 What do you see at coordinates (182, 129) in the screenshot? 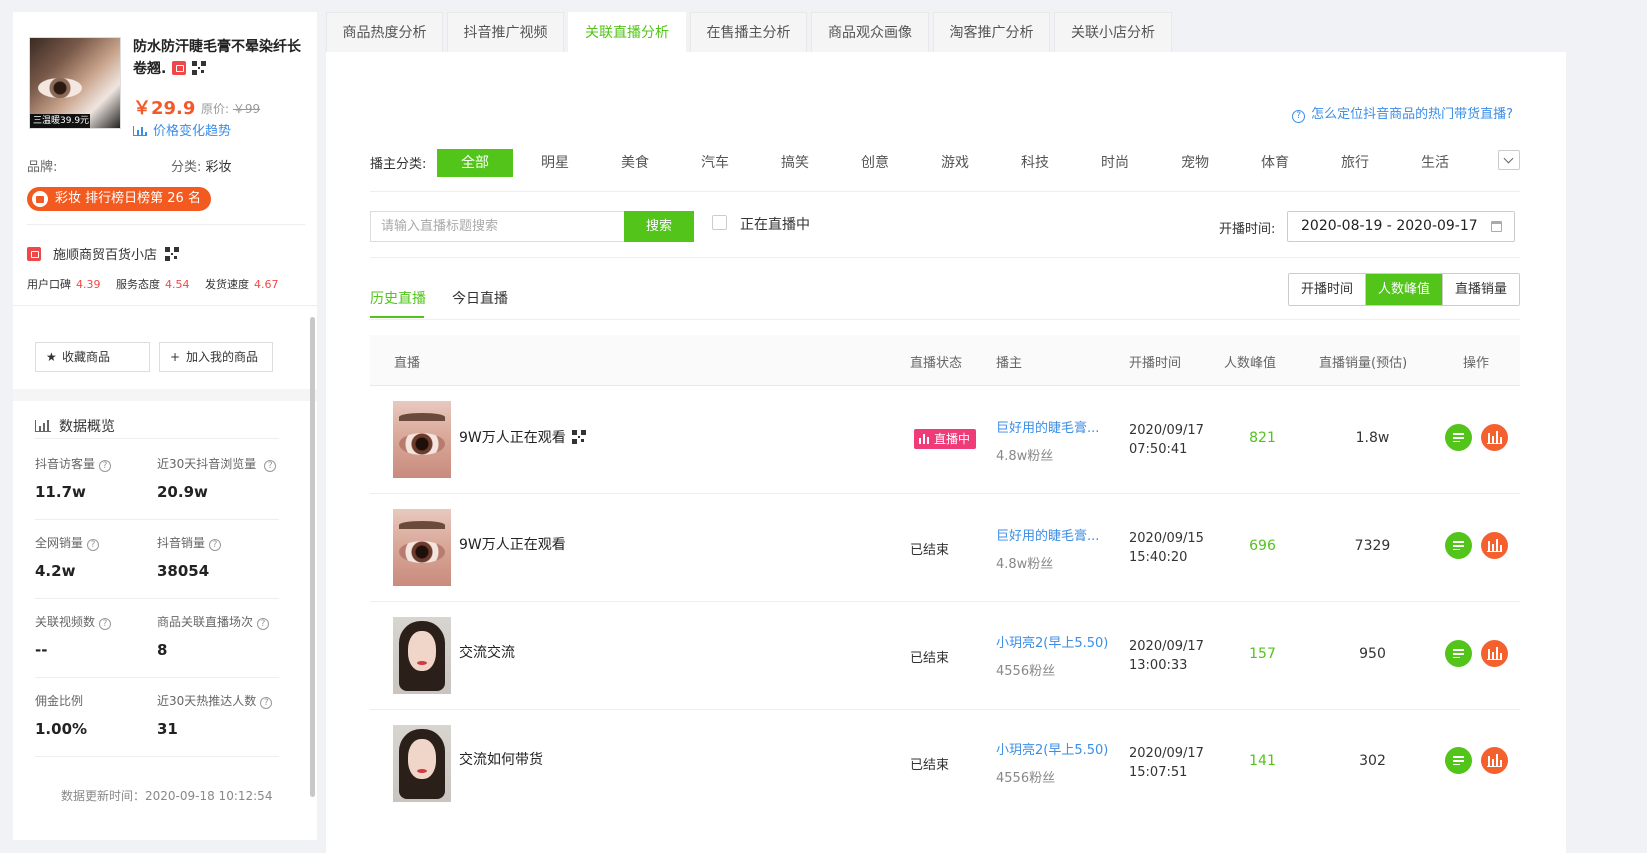
I see `price-trend-link: 价格变化趋势` at bounding box center [182, 129].